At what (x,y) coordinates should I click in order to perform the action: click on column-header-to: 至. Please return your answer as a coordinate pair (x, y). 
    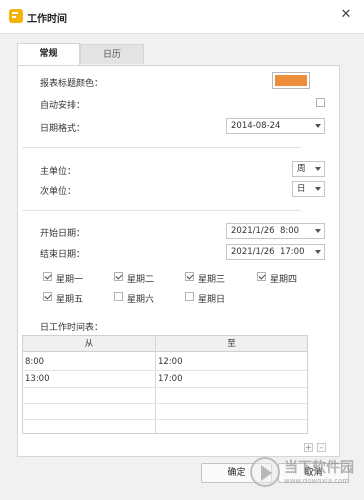
    Looking at the image, I should click on (231, 344).